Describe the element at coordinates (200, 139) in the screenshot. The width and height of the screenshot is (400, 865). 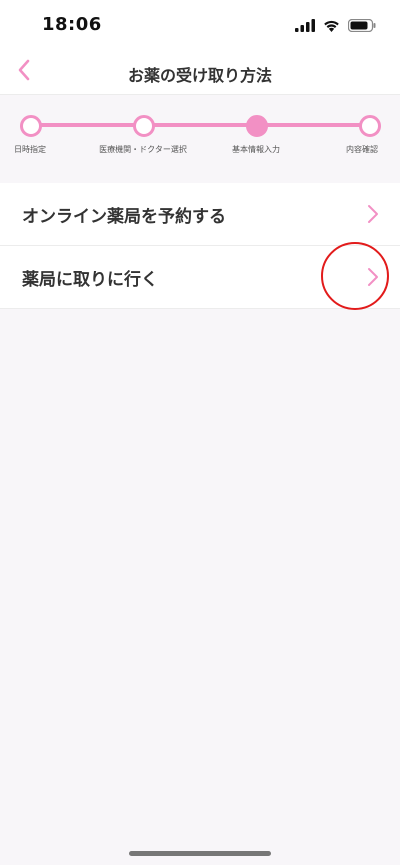
I see `progress-stepper: 日時指定 医療機関・ドクター選択 基本情報入力 内容確認` at that location.